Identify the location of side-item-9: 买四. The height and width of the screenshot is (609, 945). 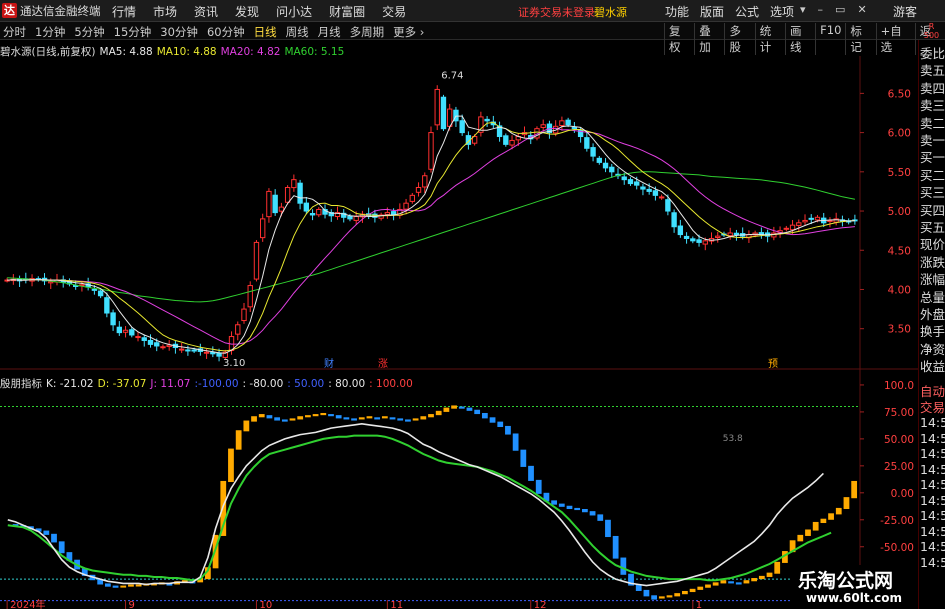
(932, 211).